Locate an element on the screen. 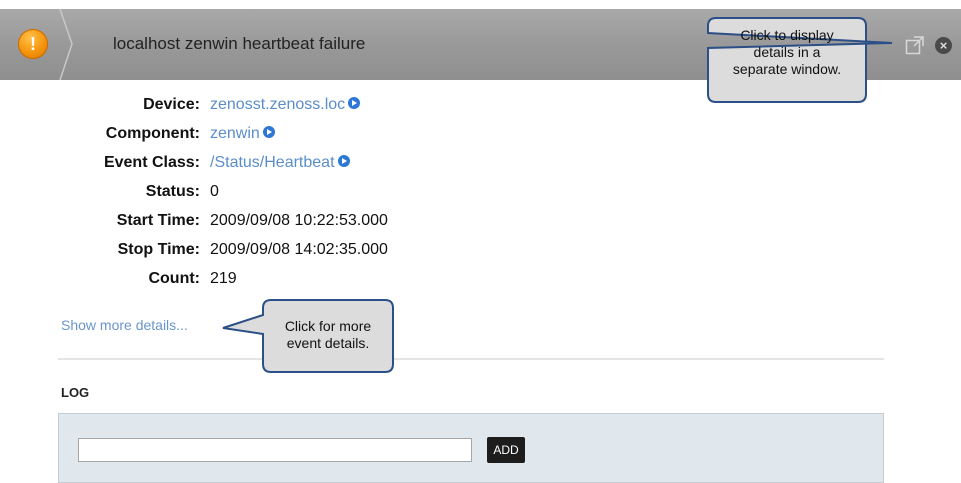  status-value: 0 is located at coordinates (214, 191).